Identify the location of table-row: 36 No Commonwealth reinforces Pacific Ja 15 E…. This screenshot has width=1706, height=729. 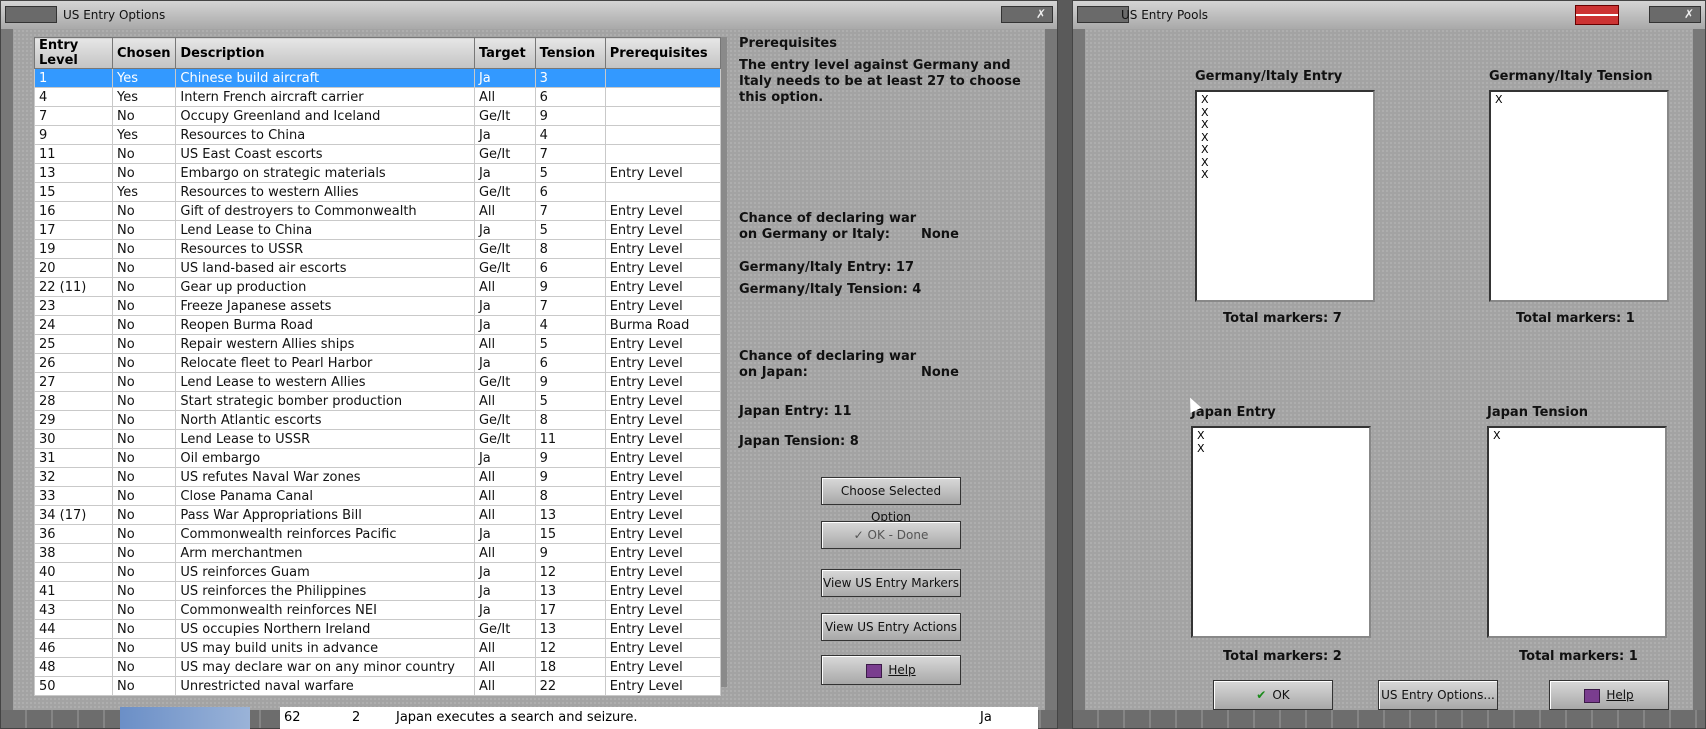
(378, 534).